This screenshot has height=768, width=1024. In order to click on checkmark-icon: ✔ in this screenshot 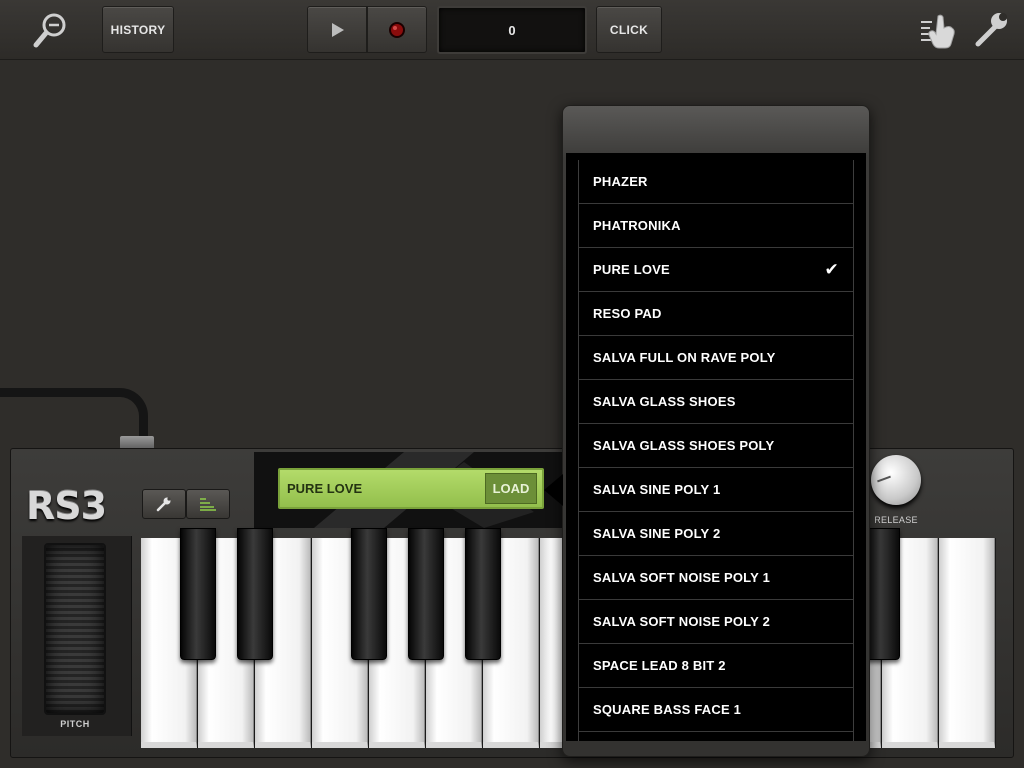, I will do `click(831, 269)`.